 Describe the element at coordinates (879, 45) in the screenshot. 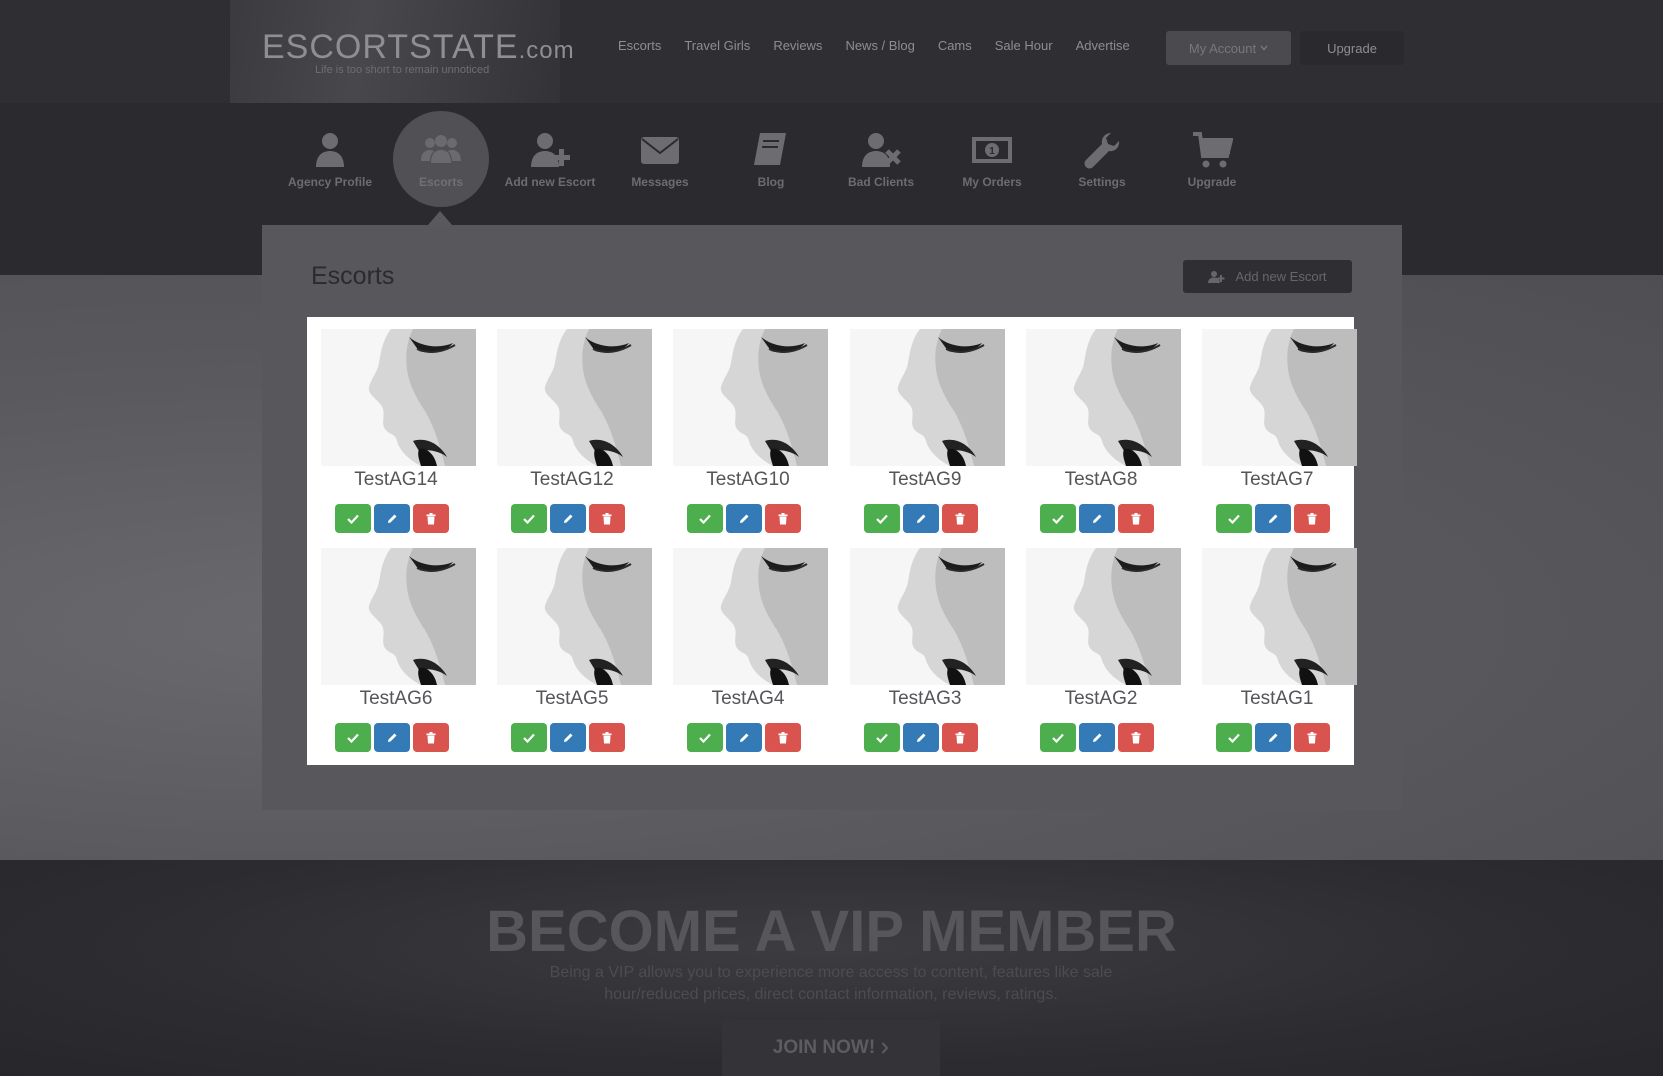

I see `topnav-news-blog: News / Blog` at that location.